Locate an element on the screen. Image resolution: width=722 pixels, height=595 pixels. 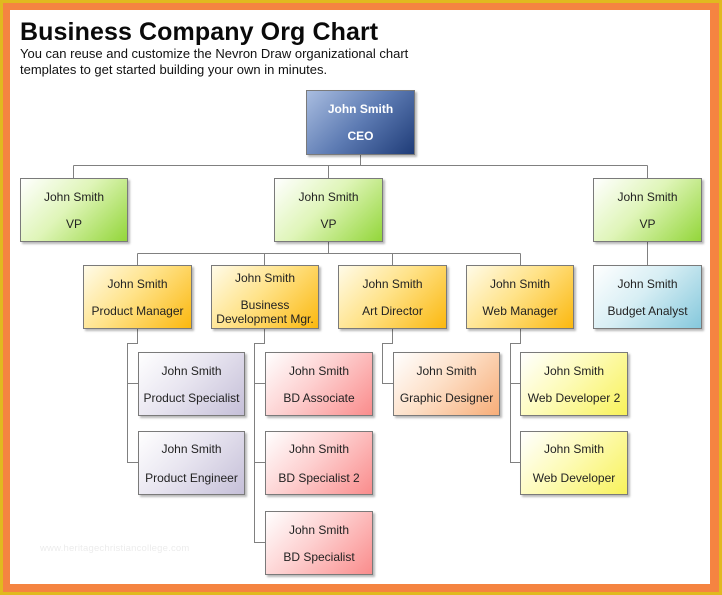
node-vp-middle: John Smith VP is located at coordinates (328, 210).